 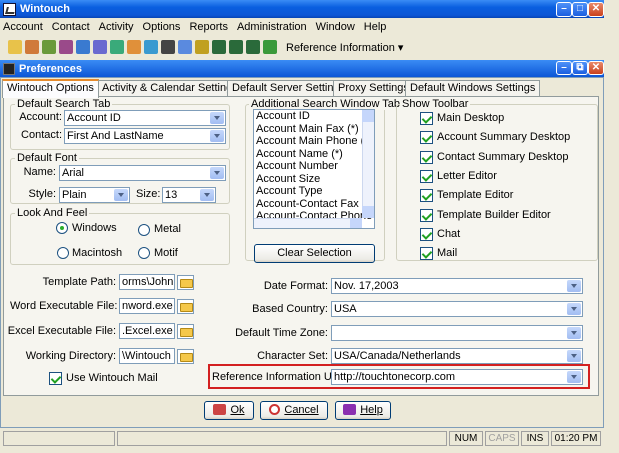 What do you see at coordinates (314, 179) in the screenshot?
I see `list-item: Account Size` at bounding box center [314, 179].